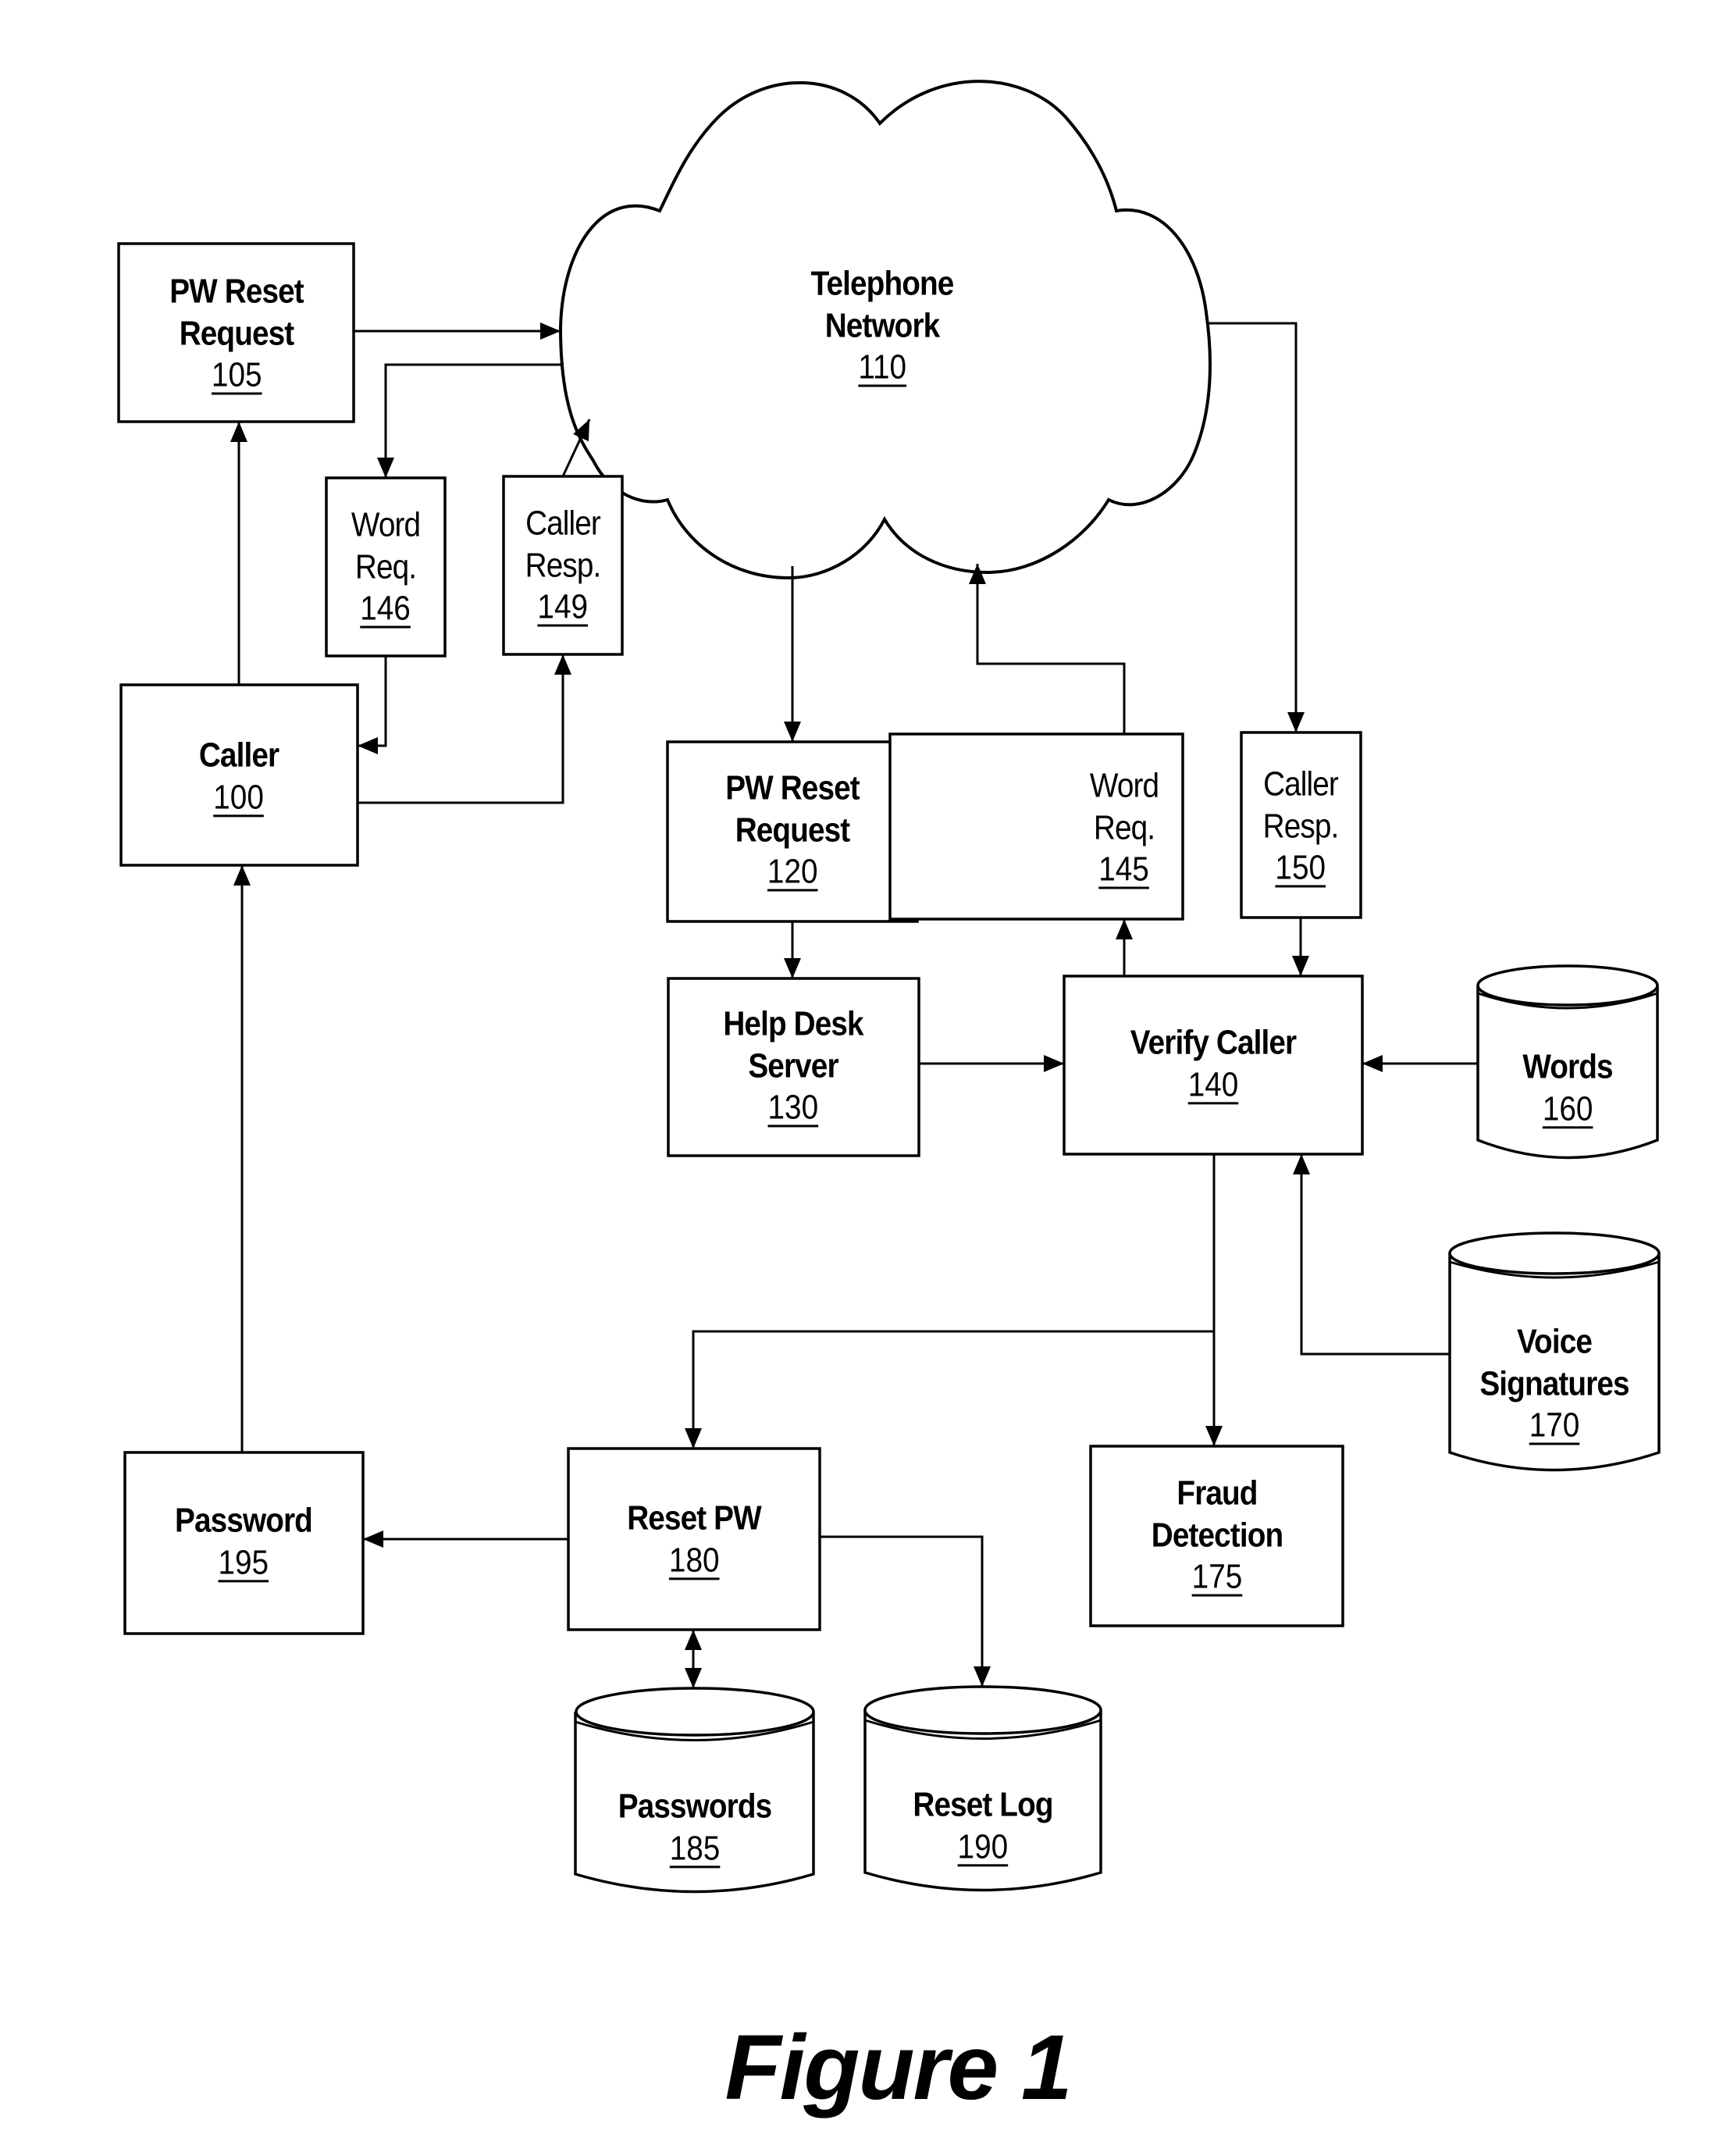  I want to click on figure-caption: Figure 1, so click(899, 2067).